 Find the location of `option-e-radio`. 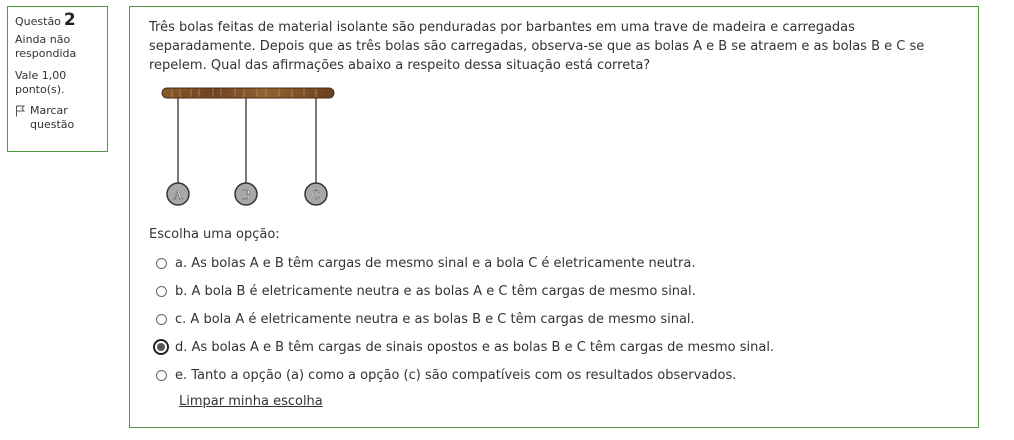

option-e-radio is located at coordinates (161, 375).